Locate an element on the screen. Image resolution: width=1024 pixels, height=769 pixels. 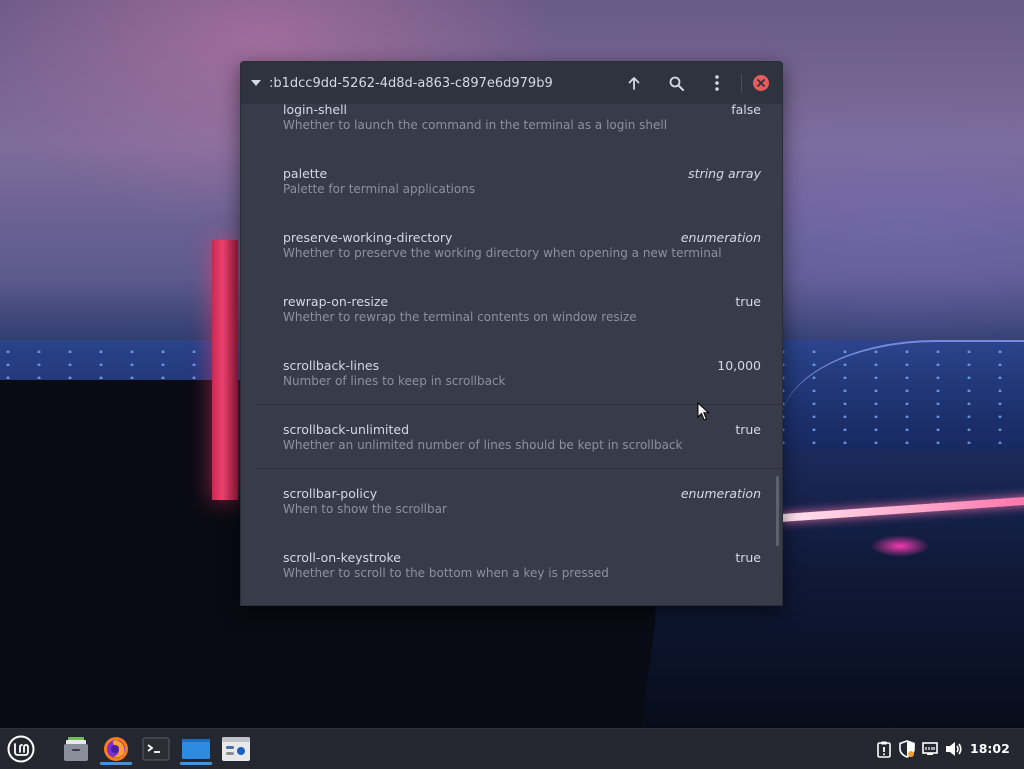
setting-value: 10,000 is located at coordinates (739, 365).